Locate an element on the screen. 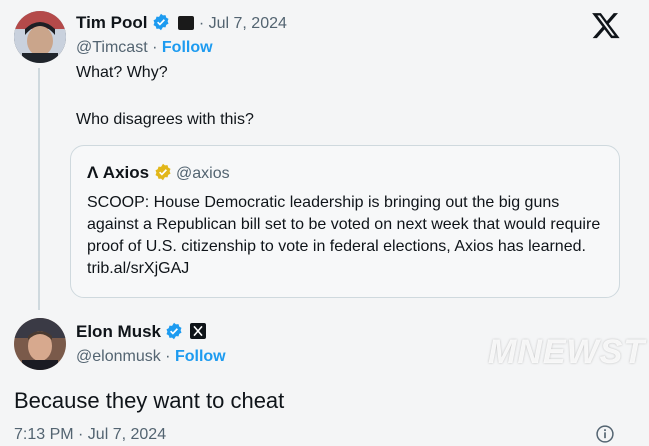 The height and width of the screenshot is (446, 649). quote-author-name: Axios is located at coordinates (126, 172).